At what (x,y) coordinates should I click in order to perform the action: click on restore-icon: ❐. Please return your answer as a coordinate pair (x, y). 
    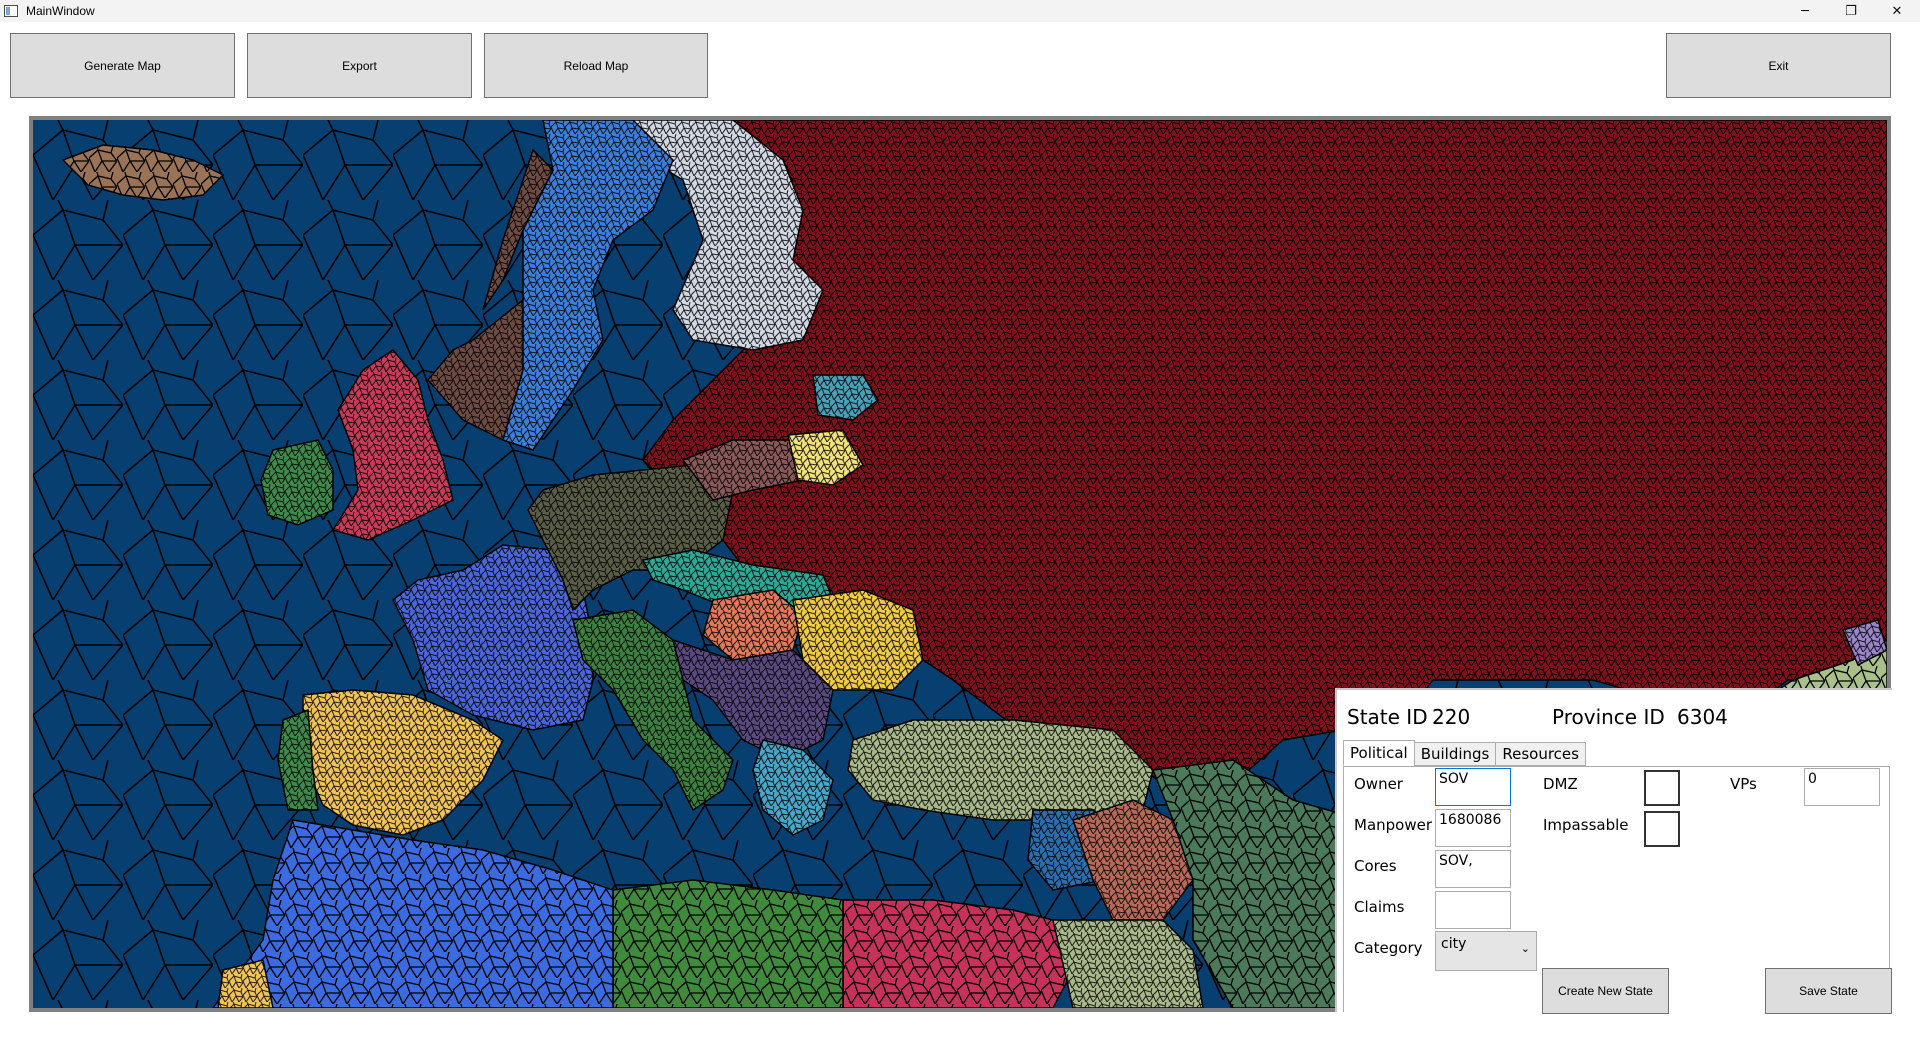
    Looking at the image, I should click on (1851, 11).